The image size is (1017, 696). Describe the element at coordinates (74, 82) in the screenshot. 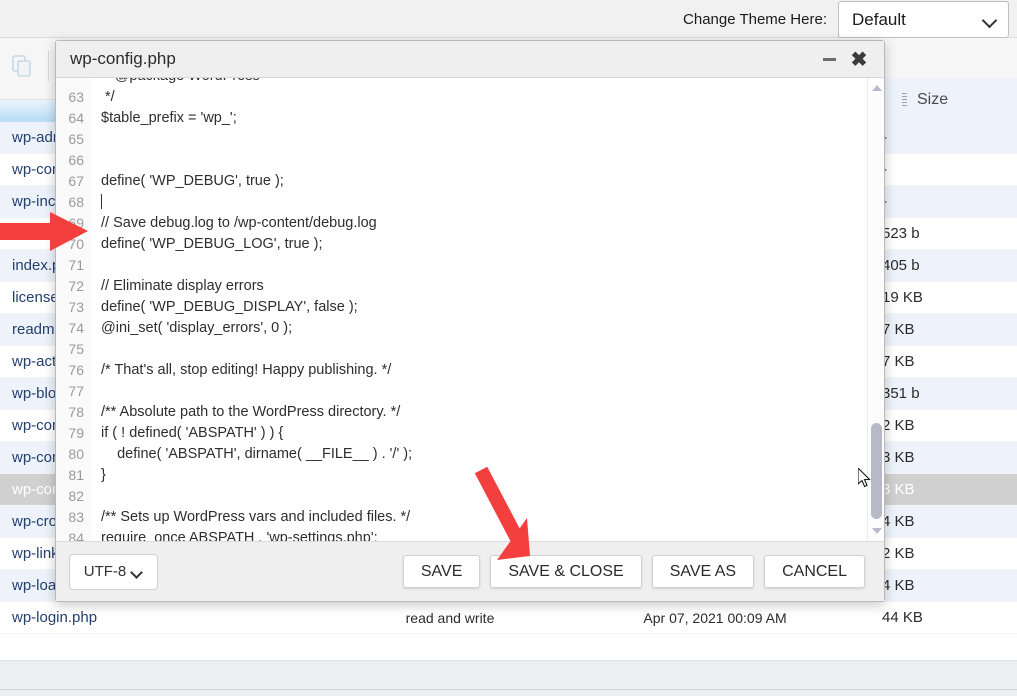

I see `line-number` at that location.